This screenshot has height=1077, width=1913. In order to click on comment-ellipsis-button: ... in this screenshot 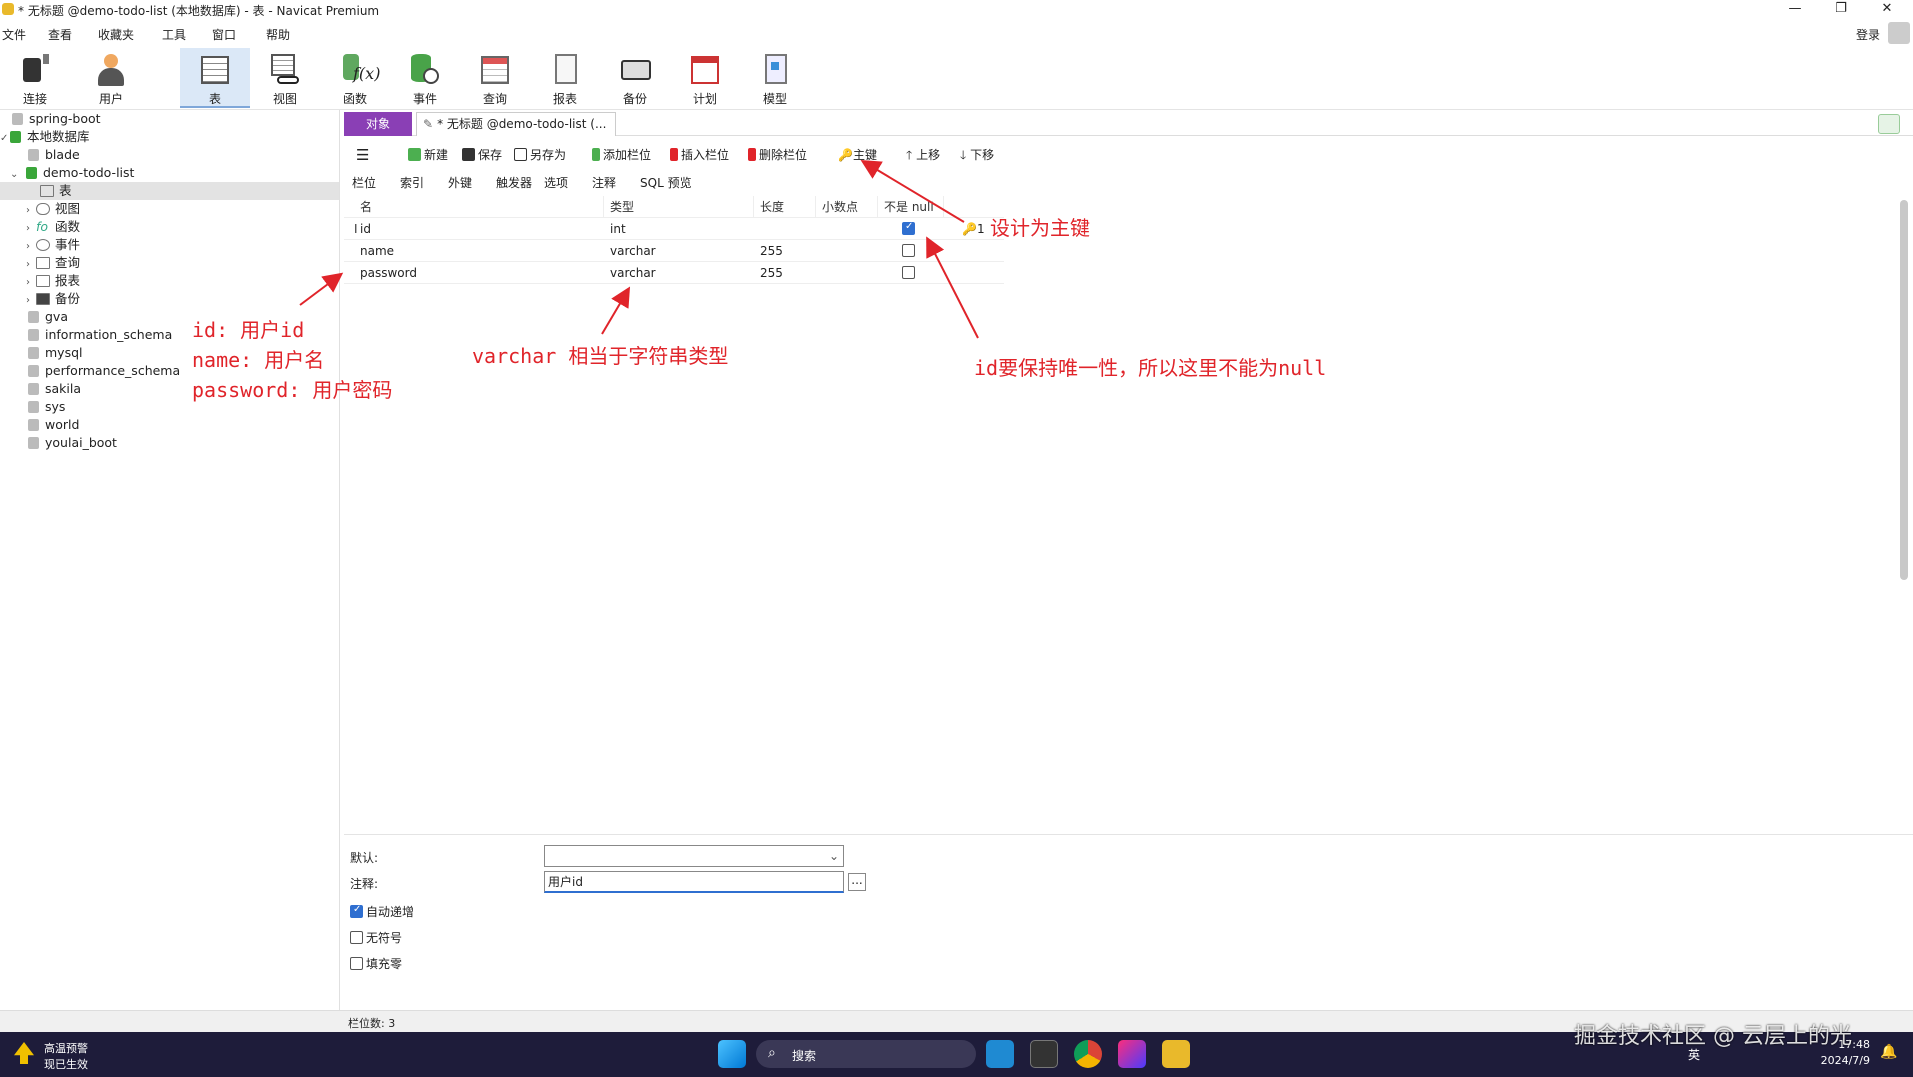, I will do `click(857, 882)`.